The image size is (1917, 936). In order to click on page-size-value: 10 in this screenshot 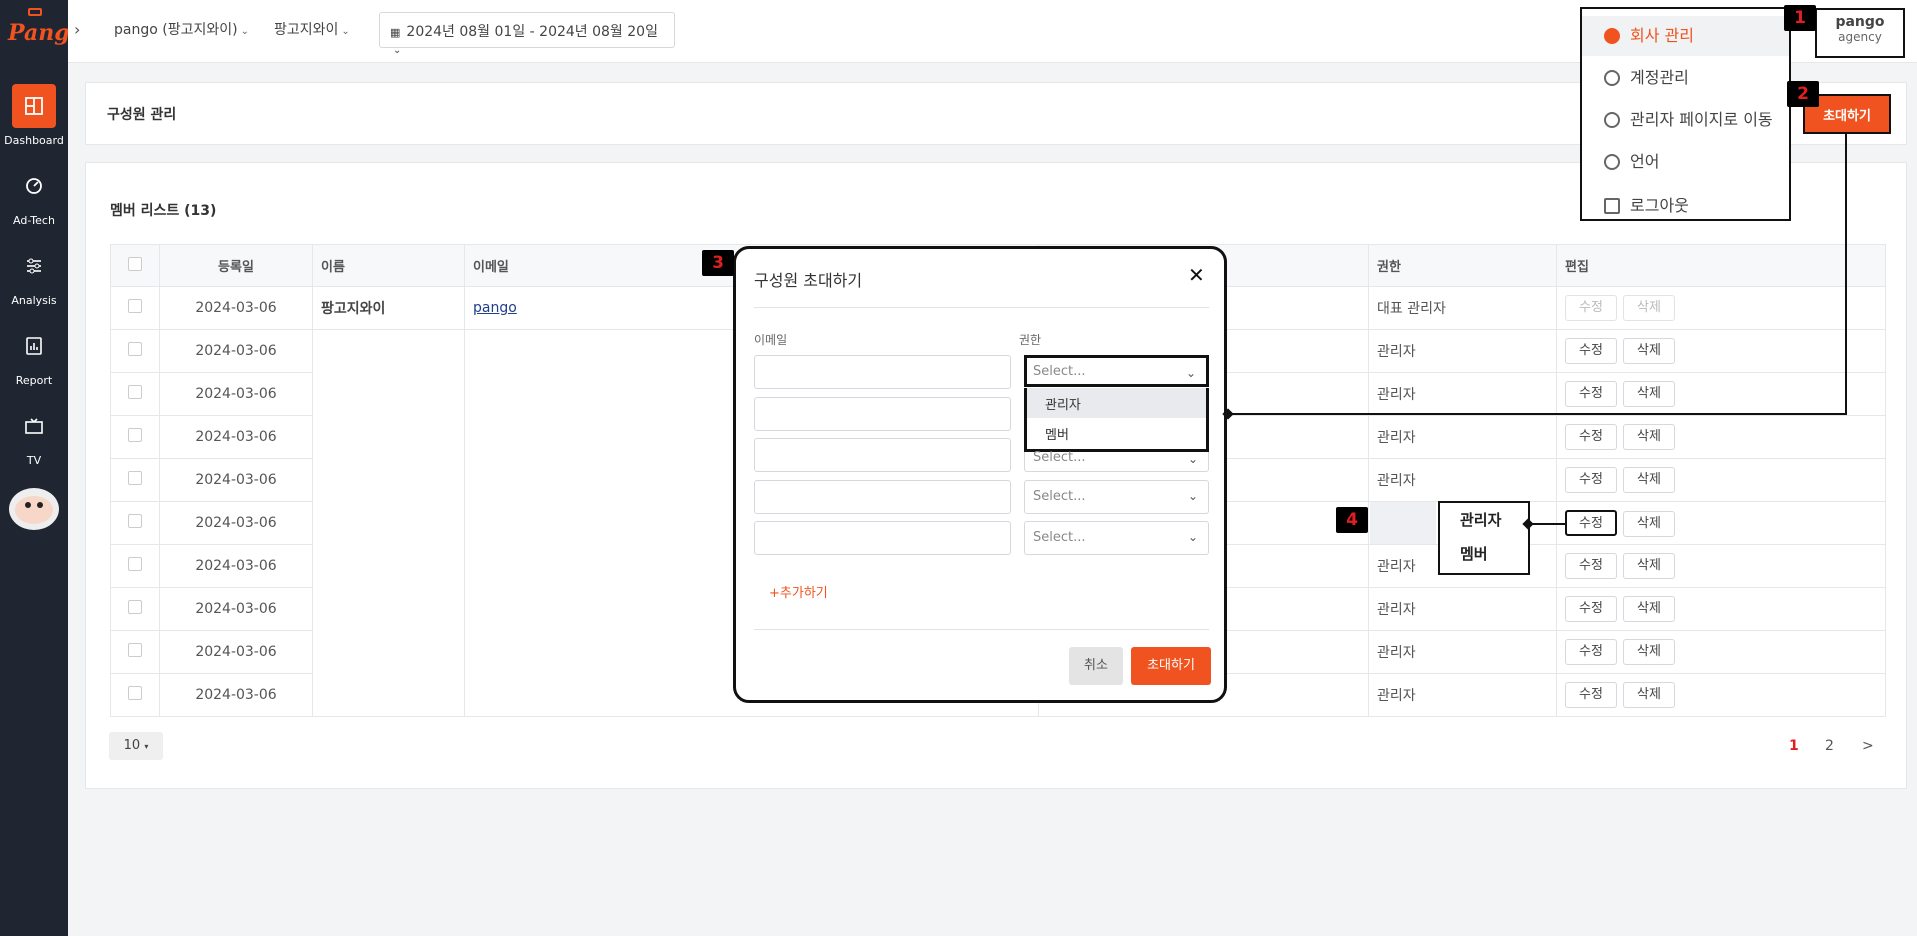, I will do `click(132, 745)`.